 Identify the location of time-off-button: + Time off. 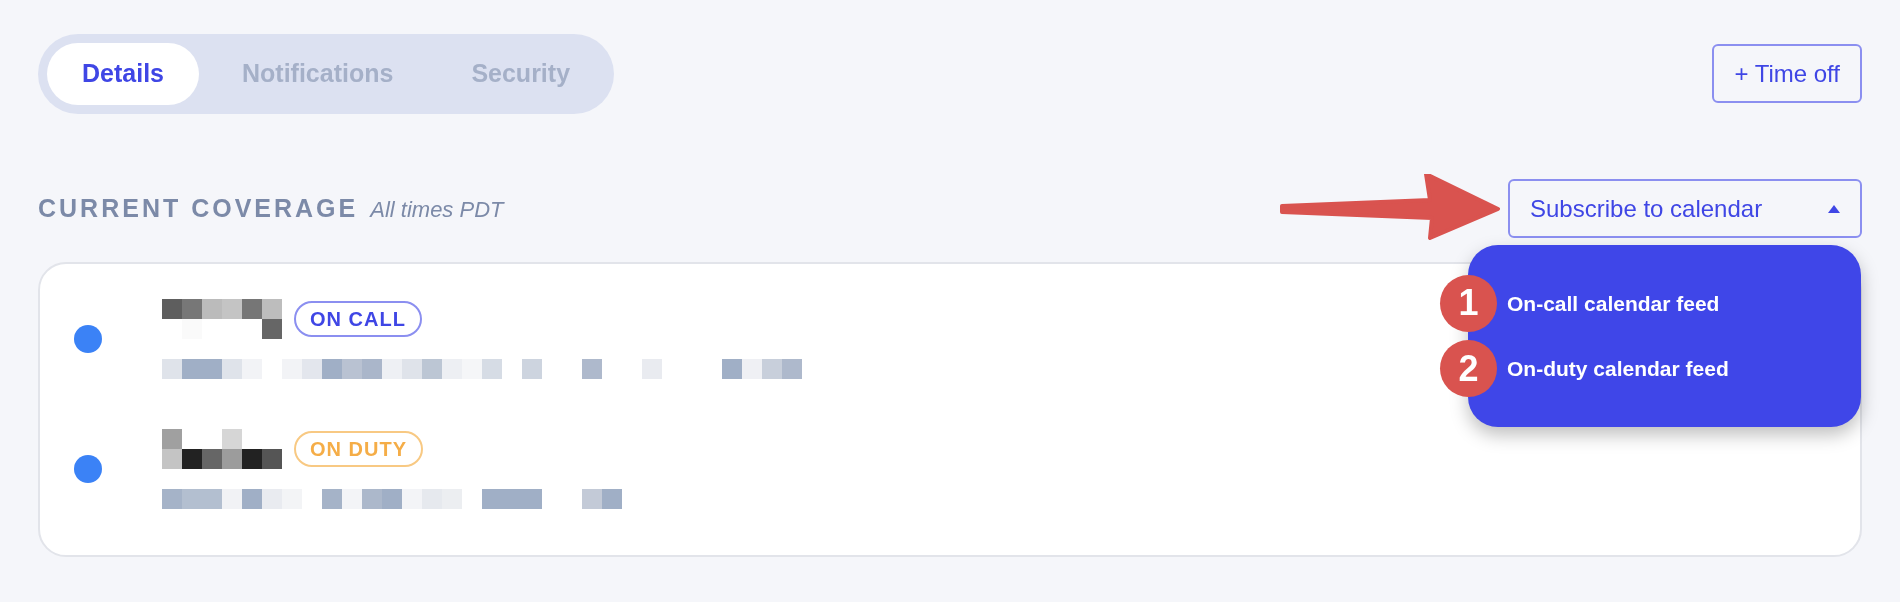
(1787, 73).